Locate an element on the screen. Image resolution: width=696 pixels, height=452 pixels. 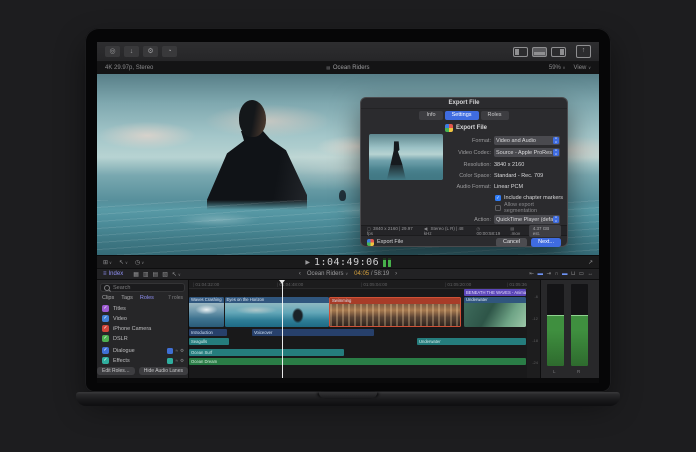
video-clip-swimming: Swimming is located at coordinates (395, 312).